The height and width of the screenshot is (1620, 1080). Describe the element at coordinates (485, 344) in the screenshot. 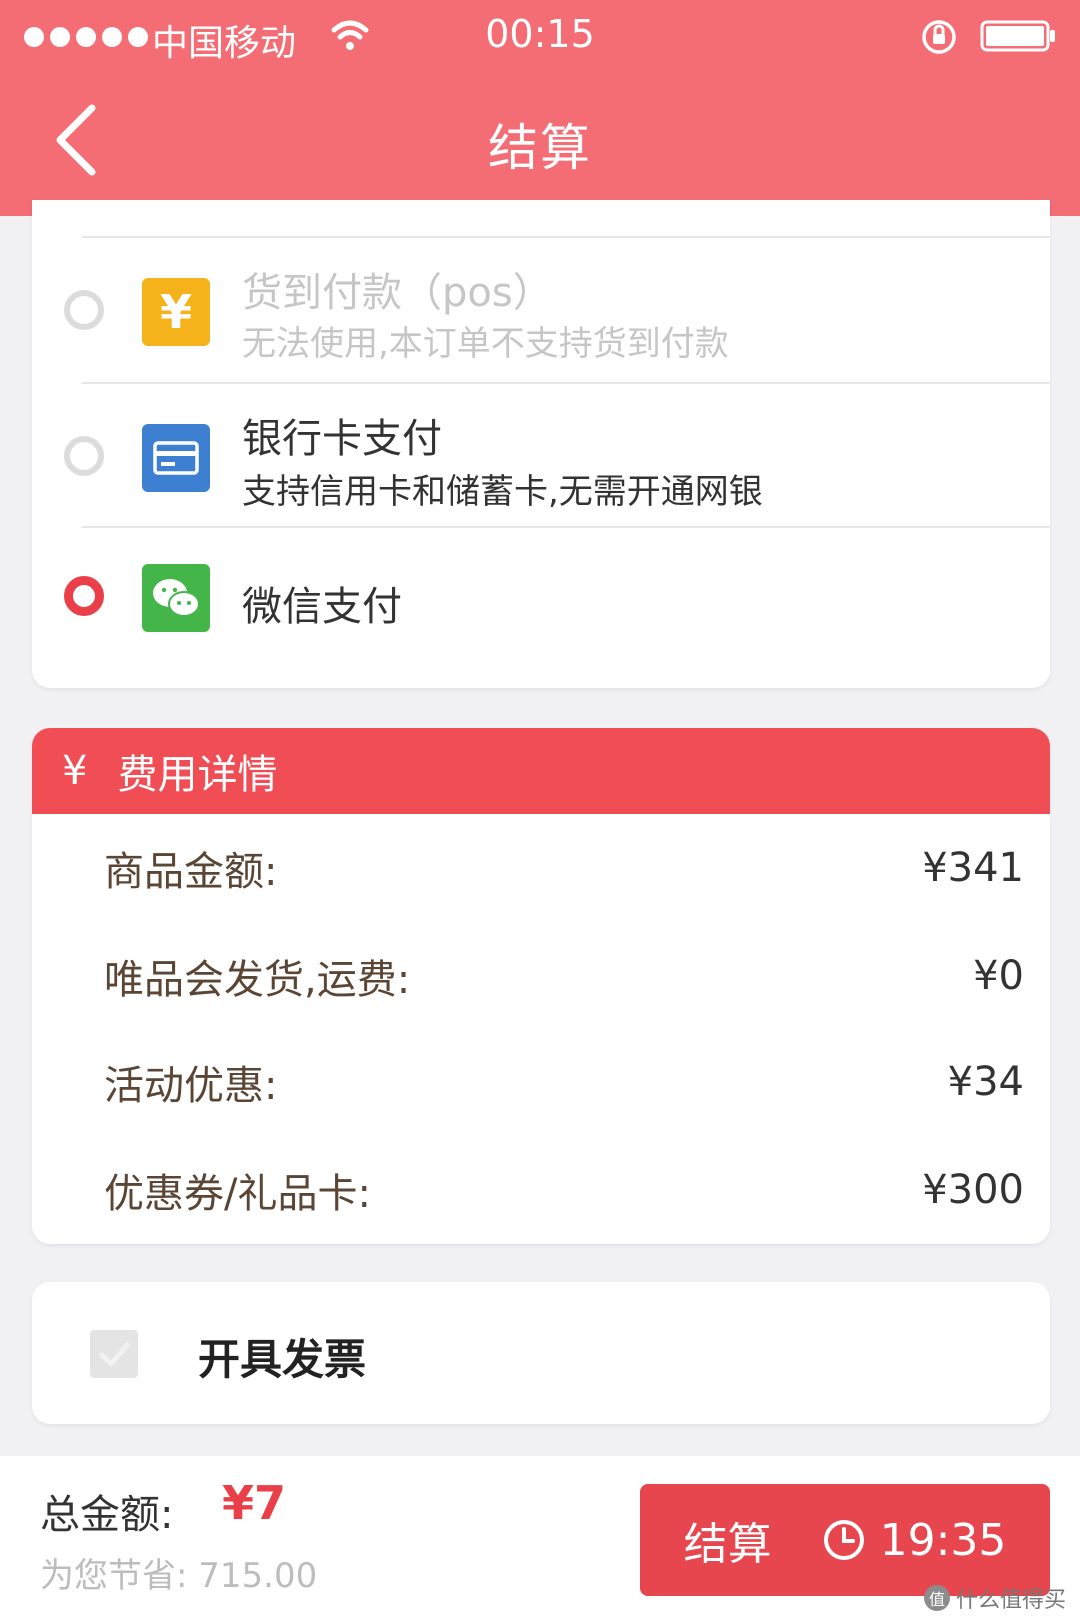

I see `payment-option-subtitle: 无法使用,本订单不支持货到付款` at that location.